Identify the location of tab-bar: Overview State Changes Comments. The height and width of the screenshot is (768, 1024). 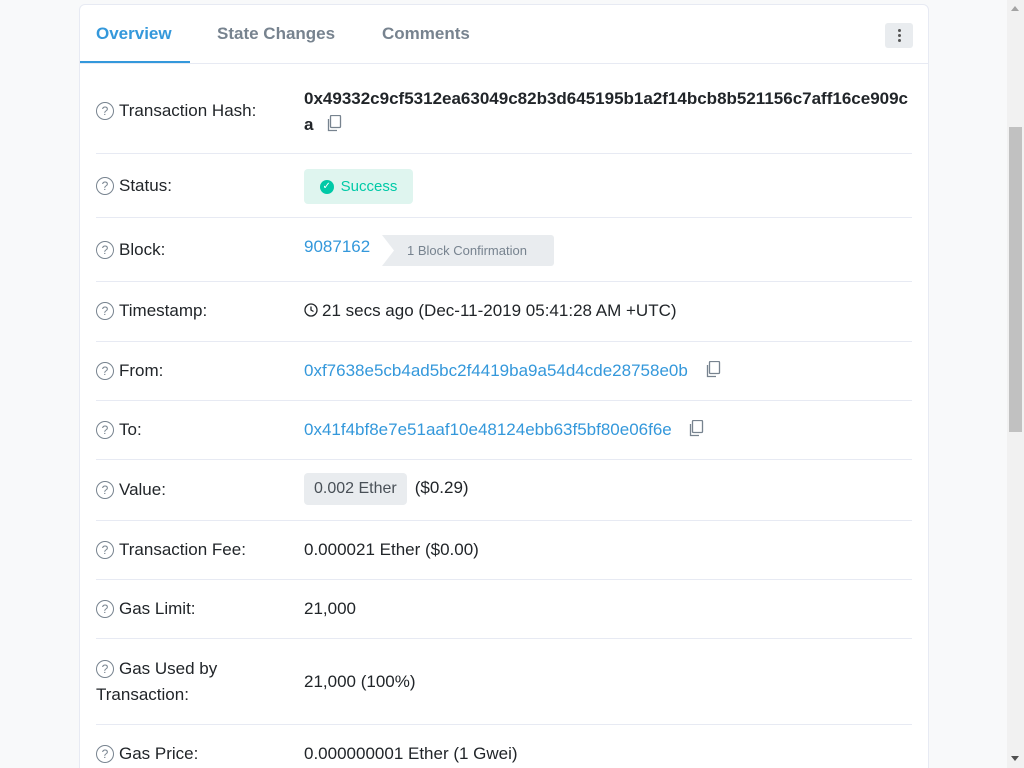
(504, 34).